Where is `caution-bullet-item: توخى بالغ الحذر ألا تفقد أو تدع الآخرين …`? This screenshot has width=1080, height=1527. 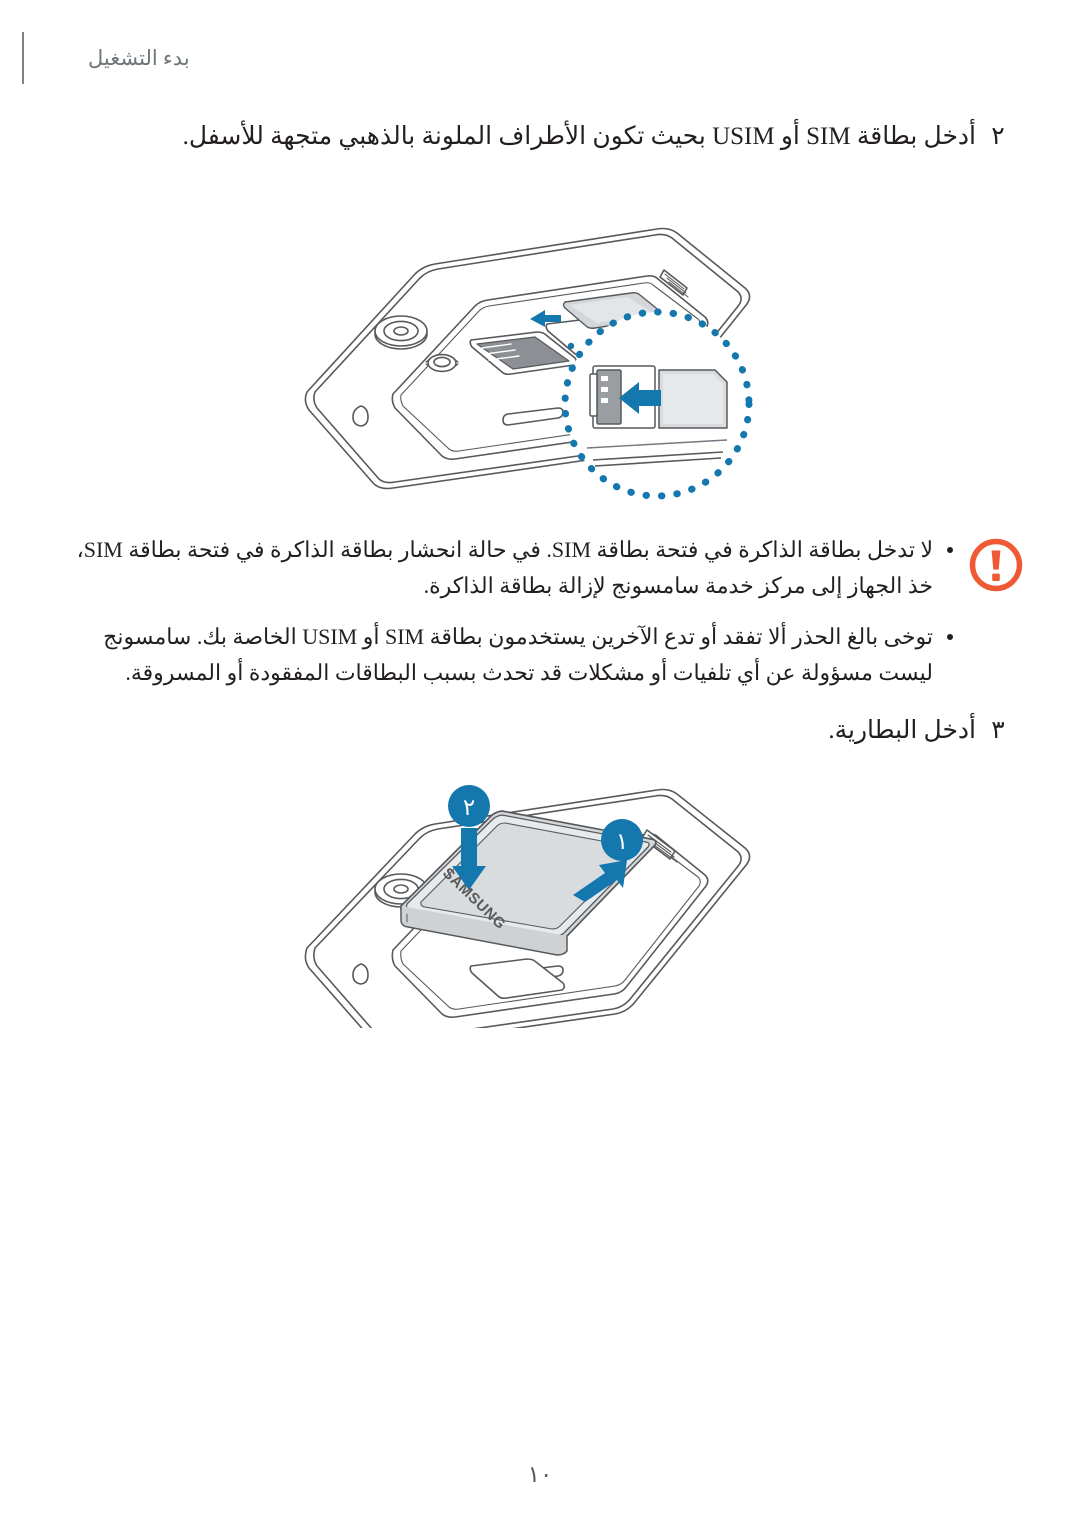
caution-bullet-item: توخى بالغ الحذر ألا تفقد أو تدع الآخرين … is located at coordinates (509, 654).